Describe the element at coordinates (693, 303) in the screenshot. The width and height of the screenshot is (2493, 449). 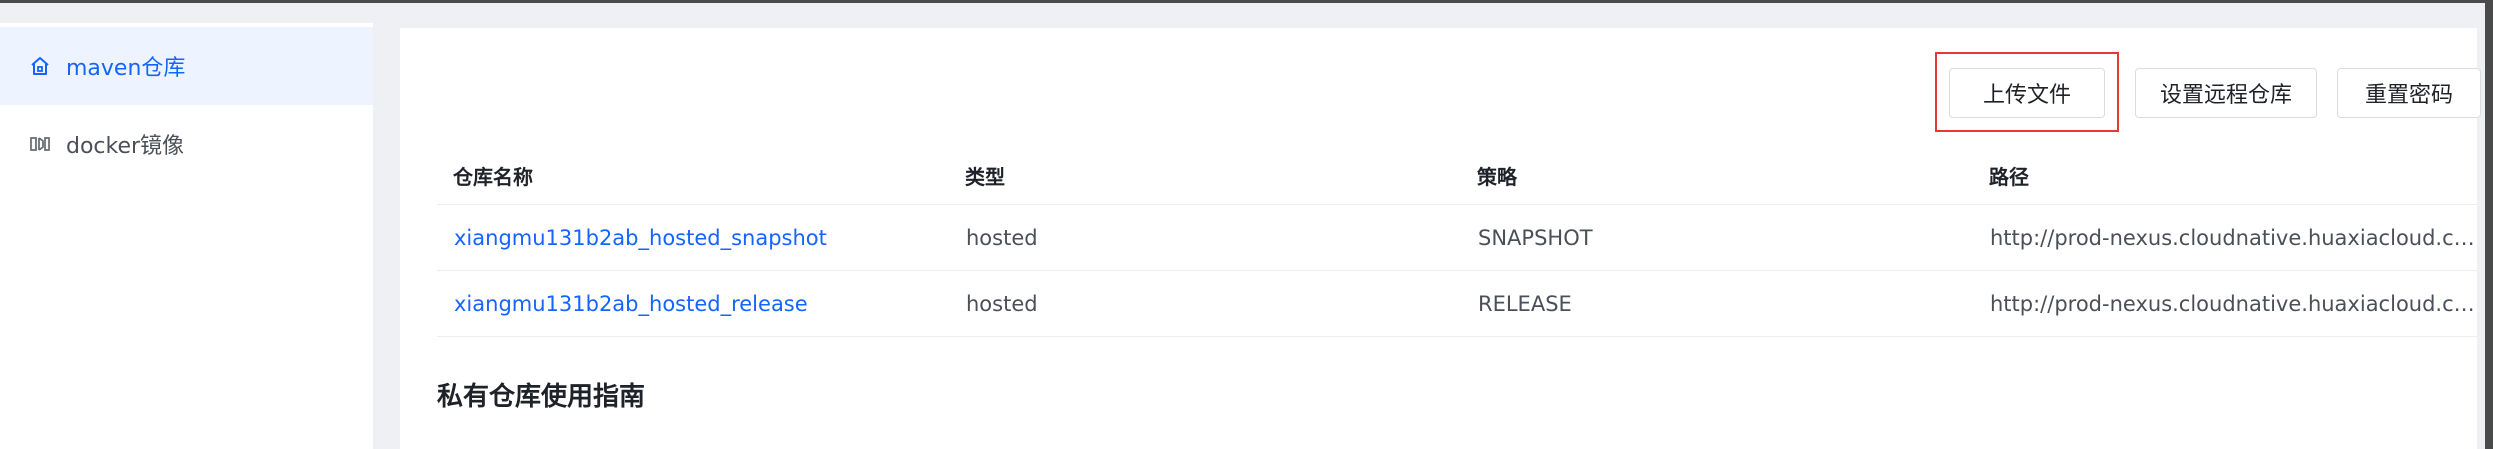
I see `repo-name-link: xiangmu131b2ab_hosted_release` at that location.